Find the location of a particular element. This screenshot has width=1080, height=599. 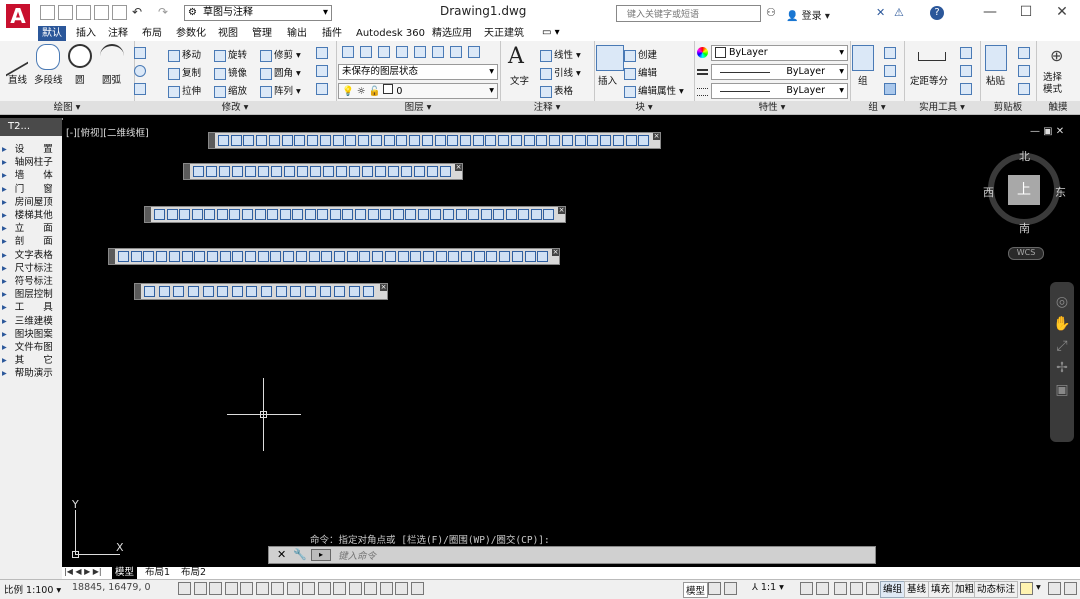

annotation-group-label: 注释 ▾ is located at coordinates (547, 107).